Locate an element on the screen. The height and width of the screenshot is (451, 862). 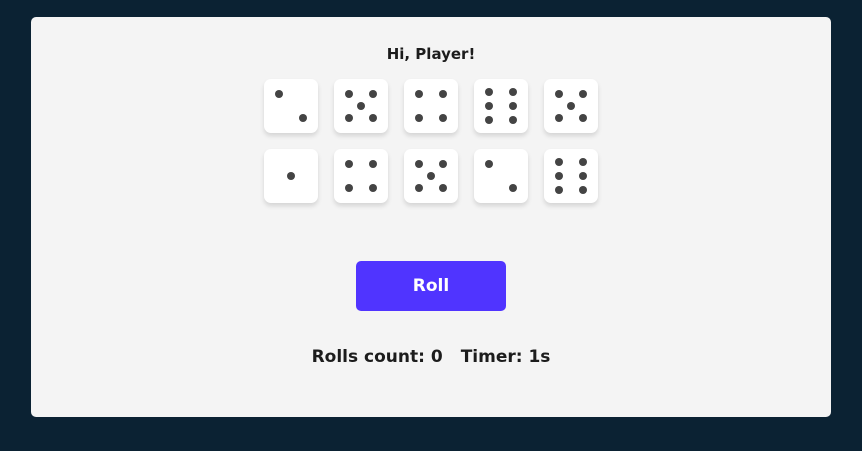
dice-grid is located at coordinates (431, 141).